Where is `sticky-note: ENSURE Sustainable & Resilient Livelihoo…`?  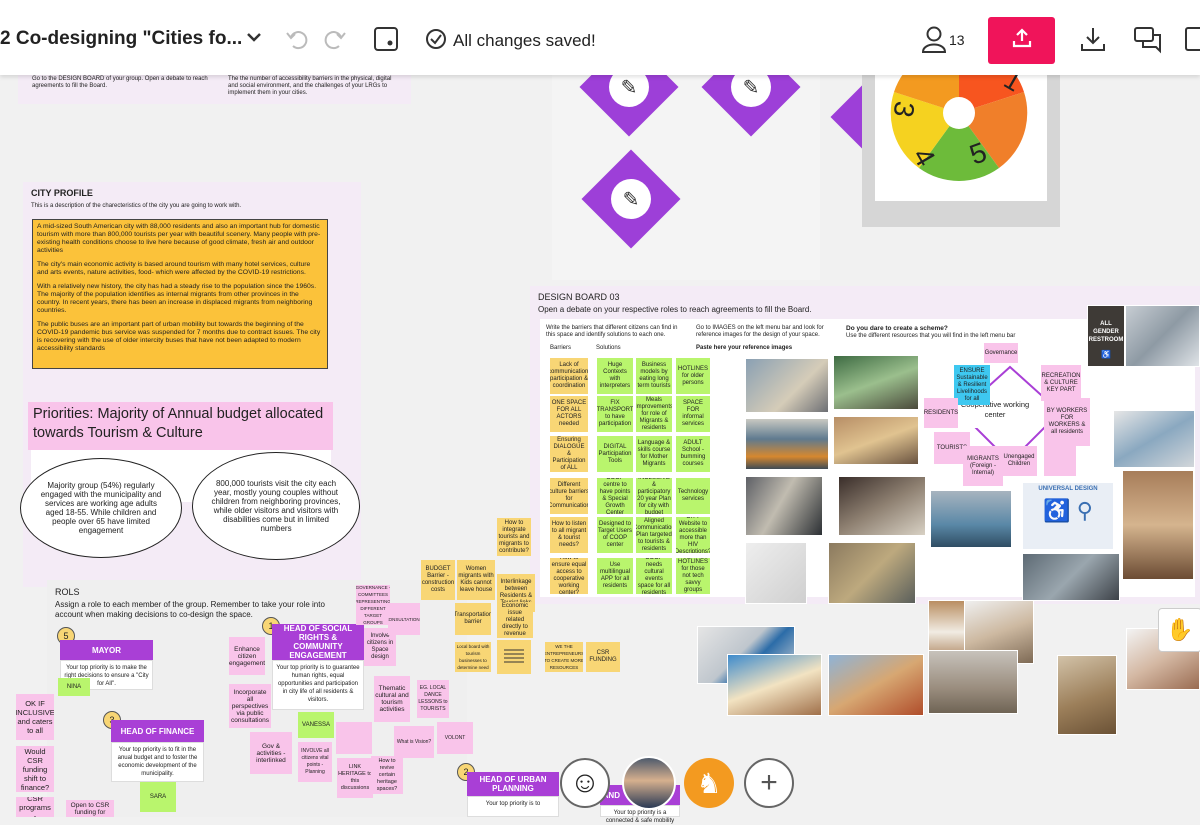 sticky-note: ENSURE Sustainable & Resilient Livelihoo… is located at coordinates (972, 385).